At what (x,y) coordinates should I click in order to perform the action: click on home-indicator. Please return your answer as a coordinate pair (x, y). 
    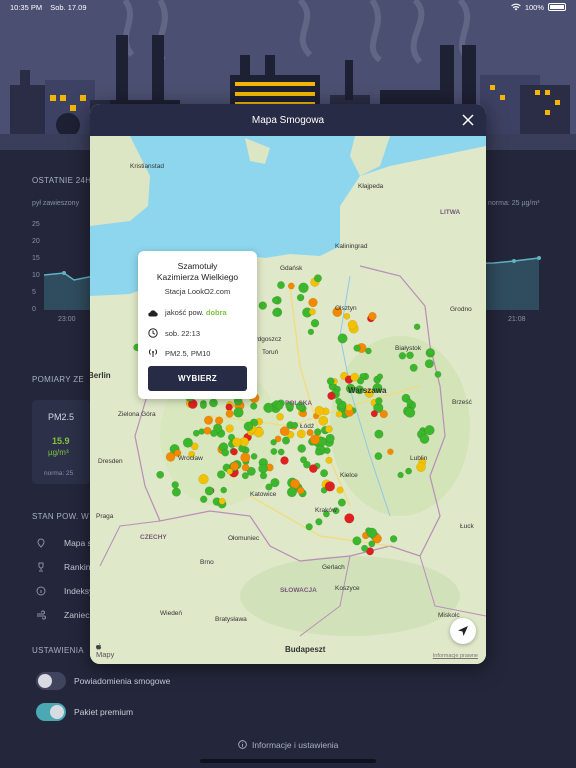
    Looking at the image, I should click on (288, 761).